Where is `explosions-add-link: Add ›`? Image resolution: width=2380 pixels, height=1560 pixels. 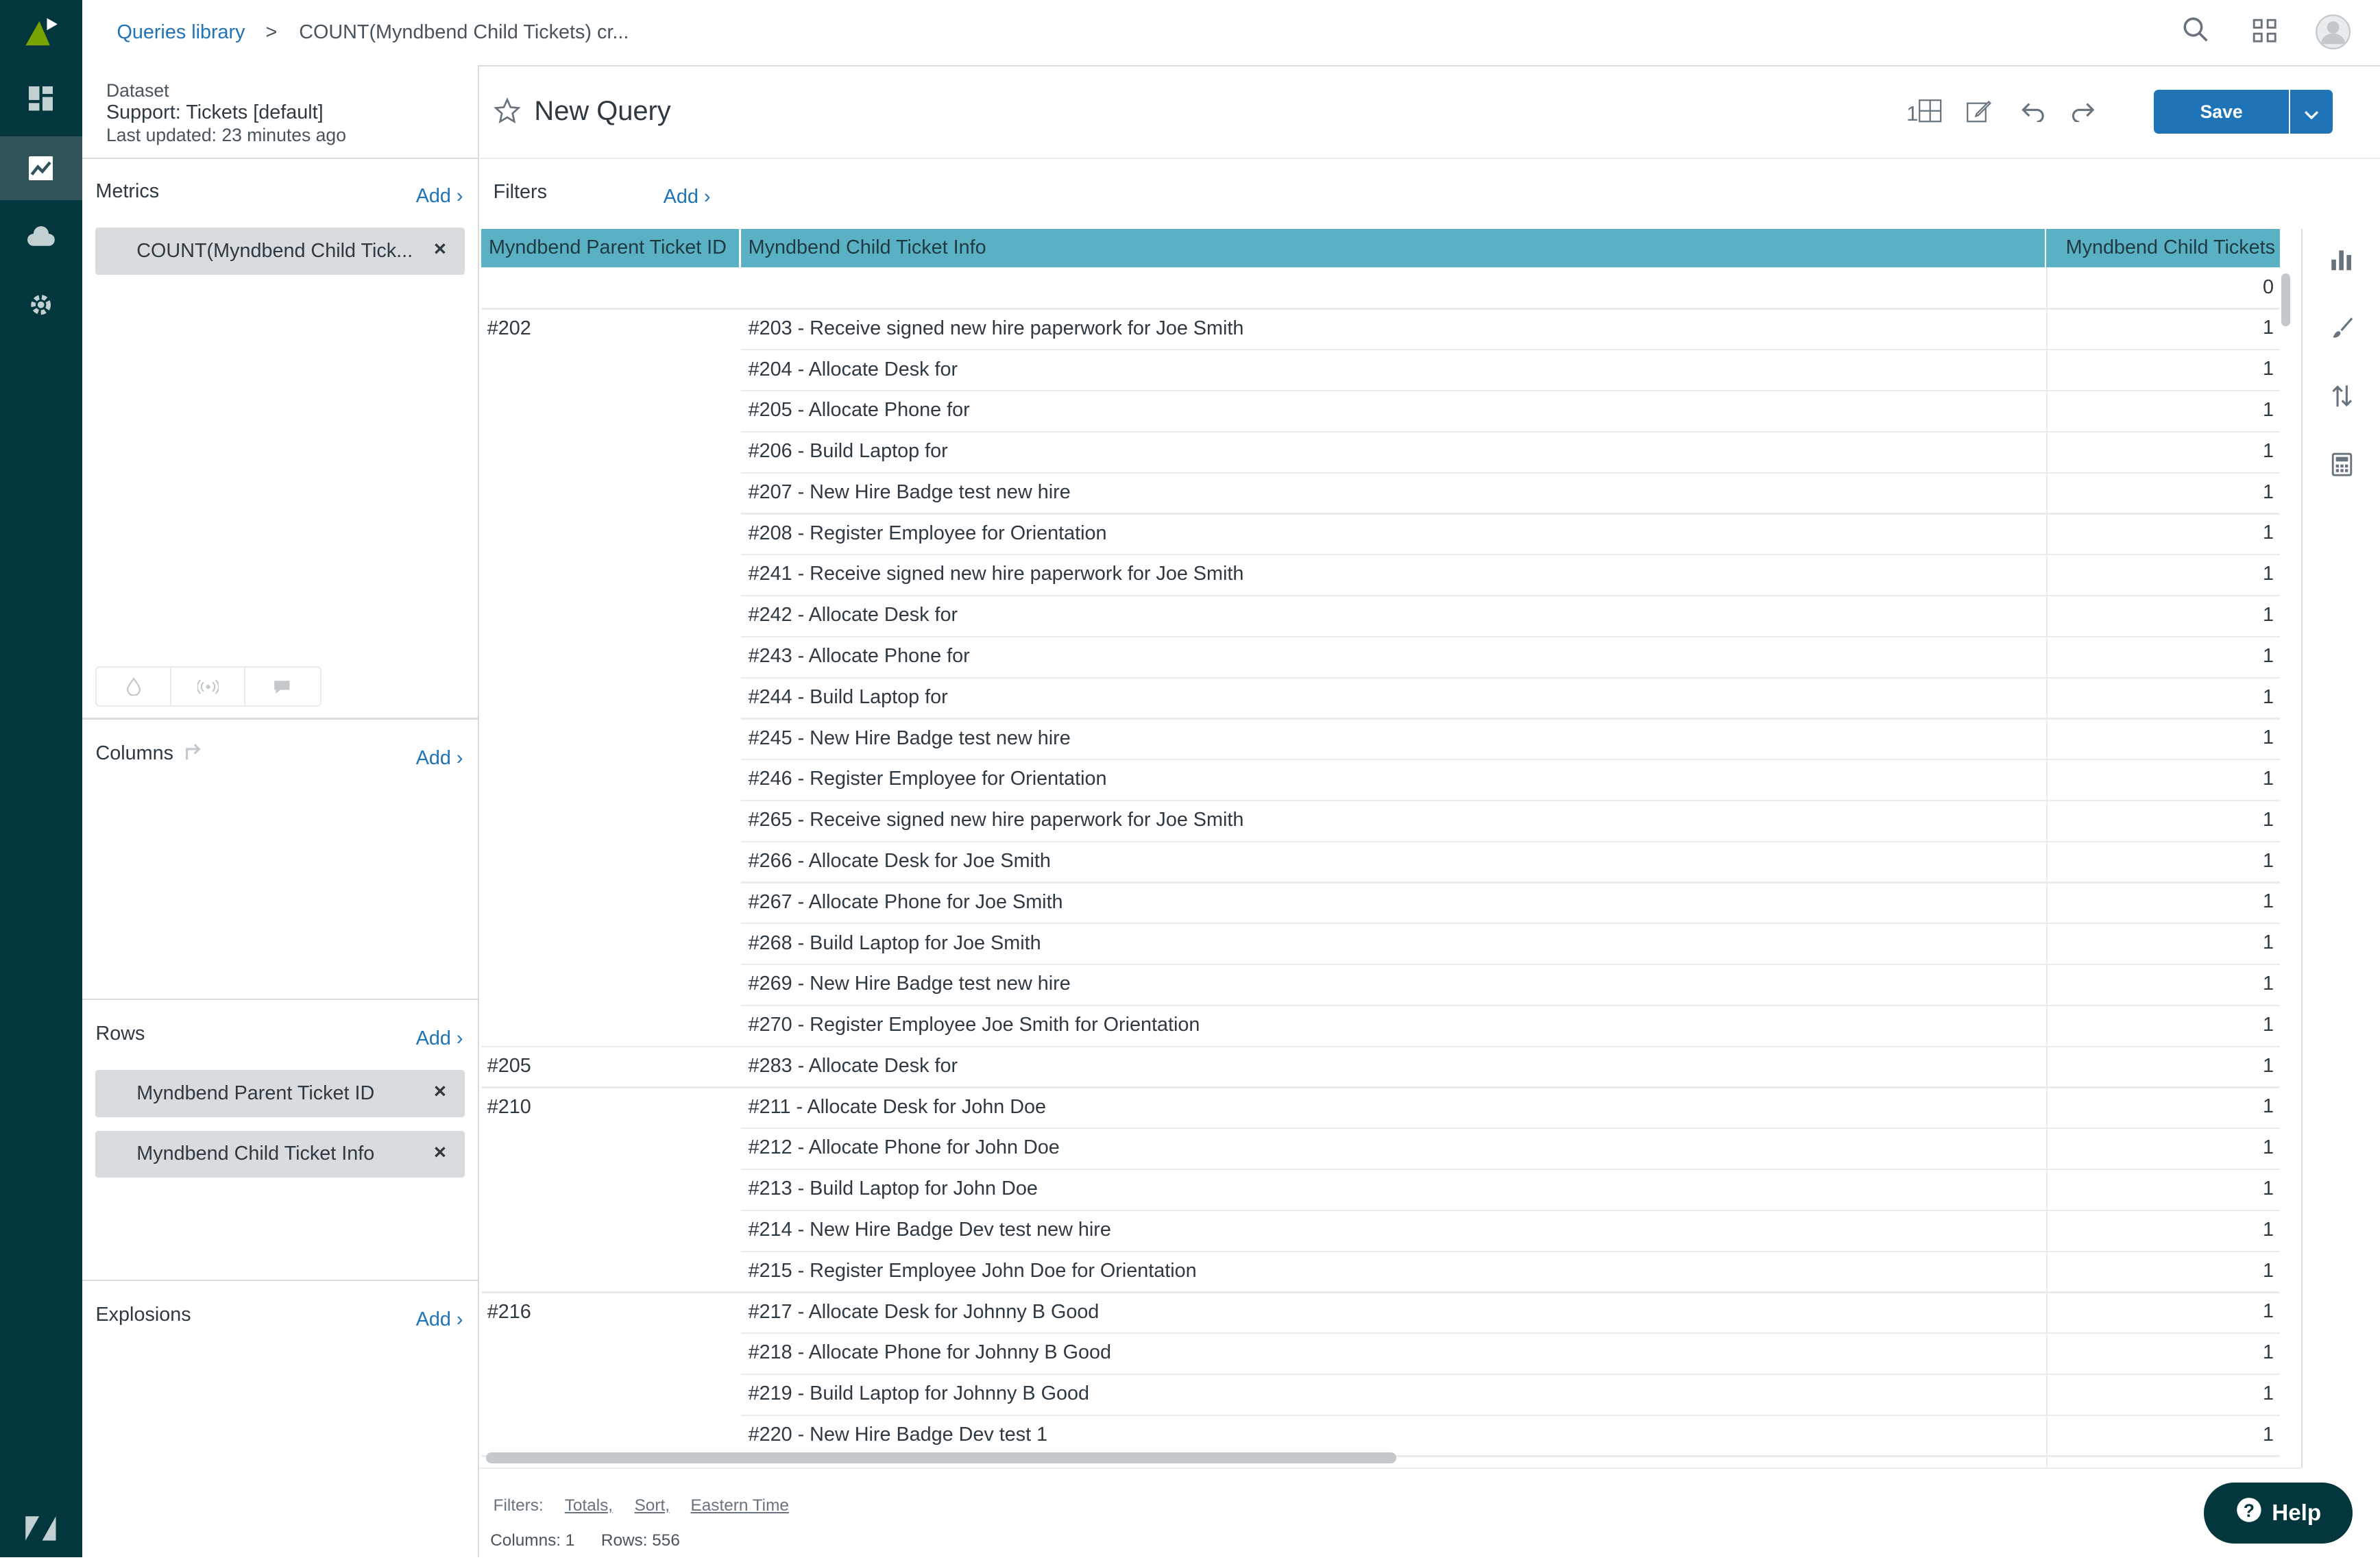
explosions-add-link: Add › is located at coordinates (439, 1318).